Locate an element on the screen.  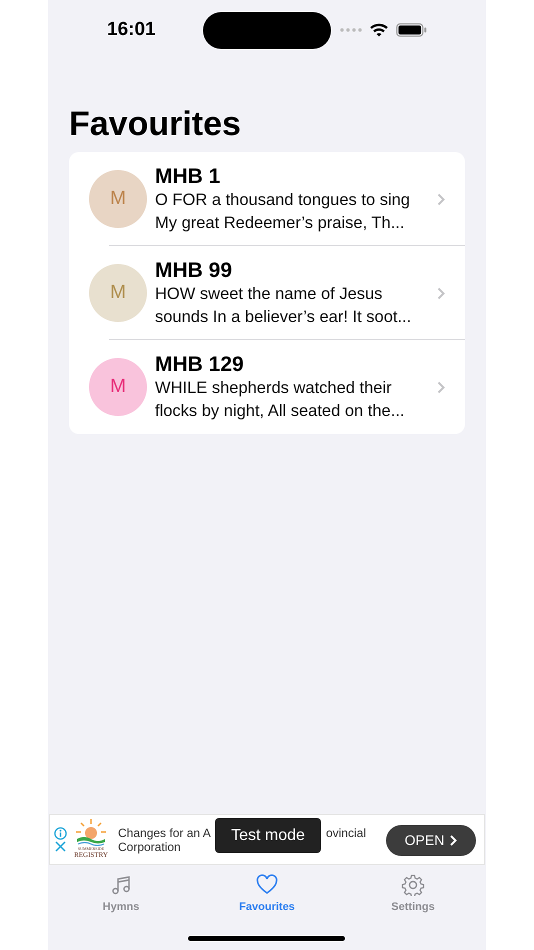
wifi-icon is located at coordinates (379, 30).